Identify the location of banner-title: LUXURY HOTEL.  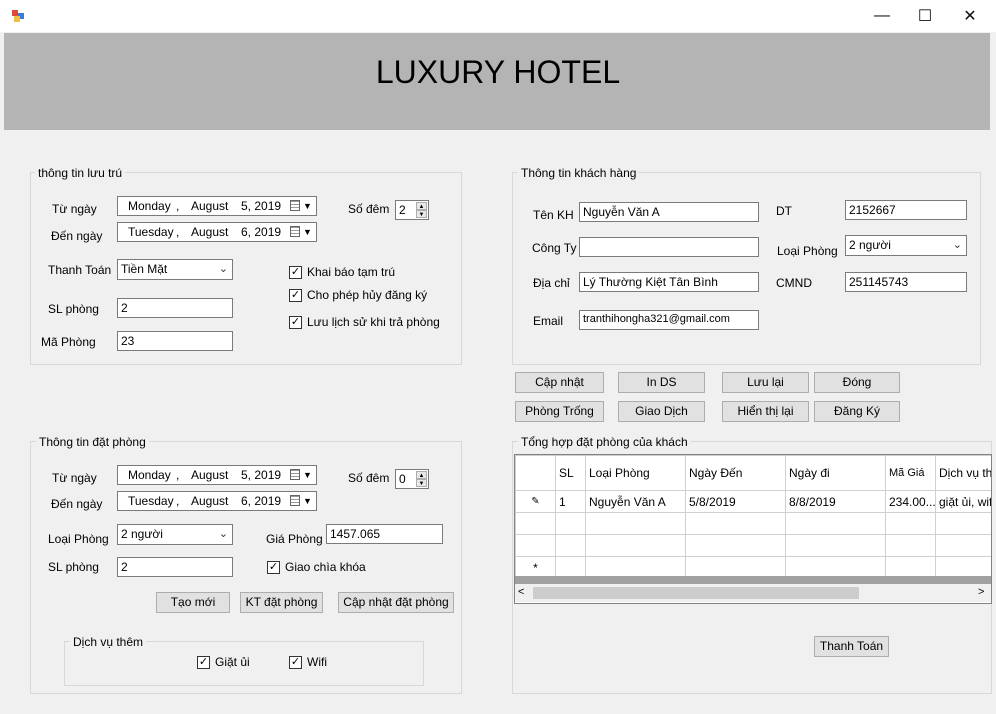
(498, 72).